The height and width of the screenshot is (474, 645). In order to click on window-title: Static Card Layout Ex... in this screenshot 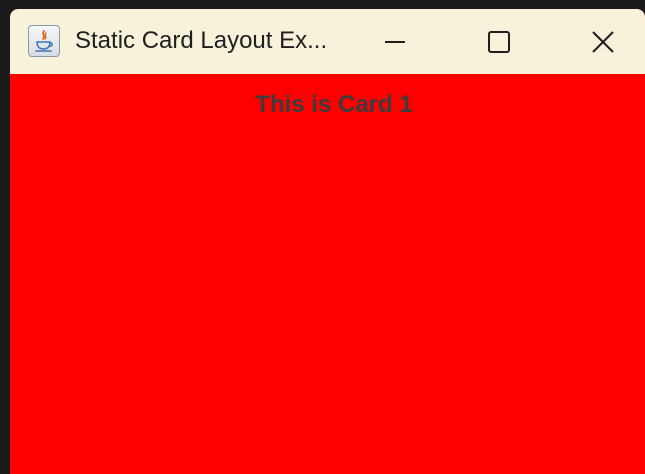, I will do `click(201, 40)`.